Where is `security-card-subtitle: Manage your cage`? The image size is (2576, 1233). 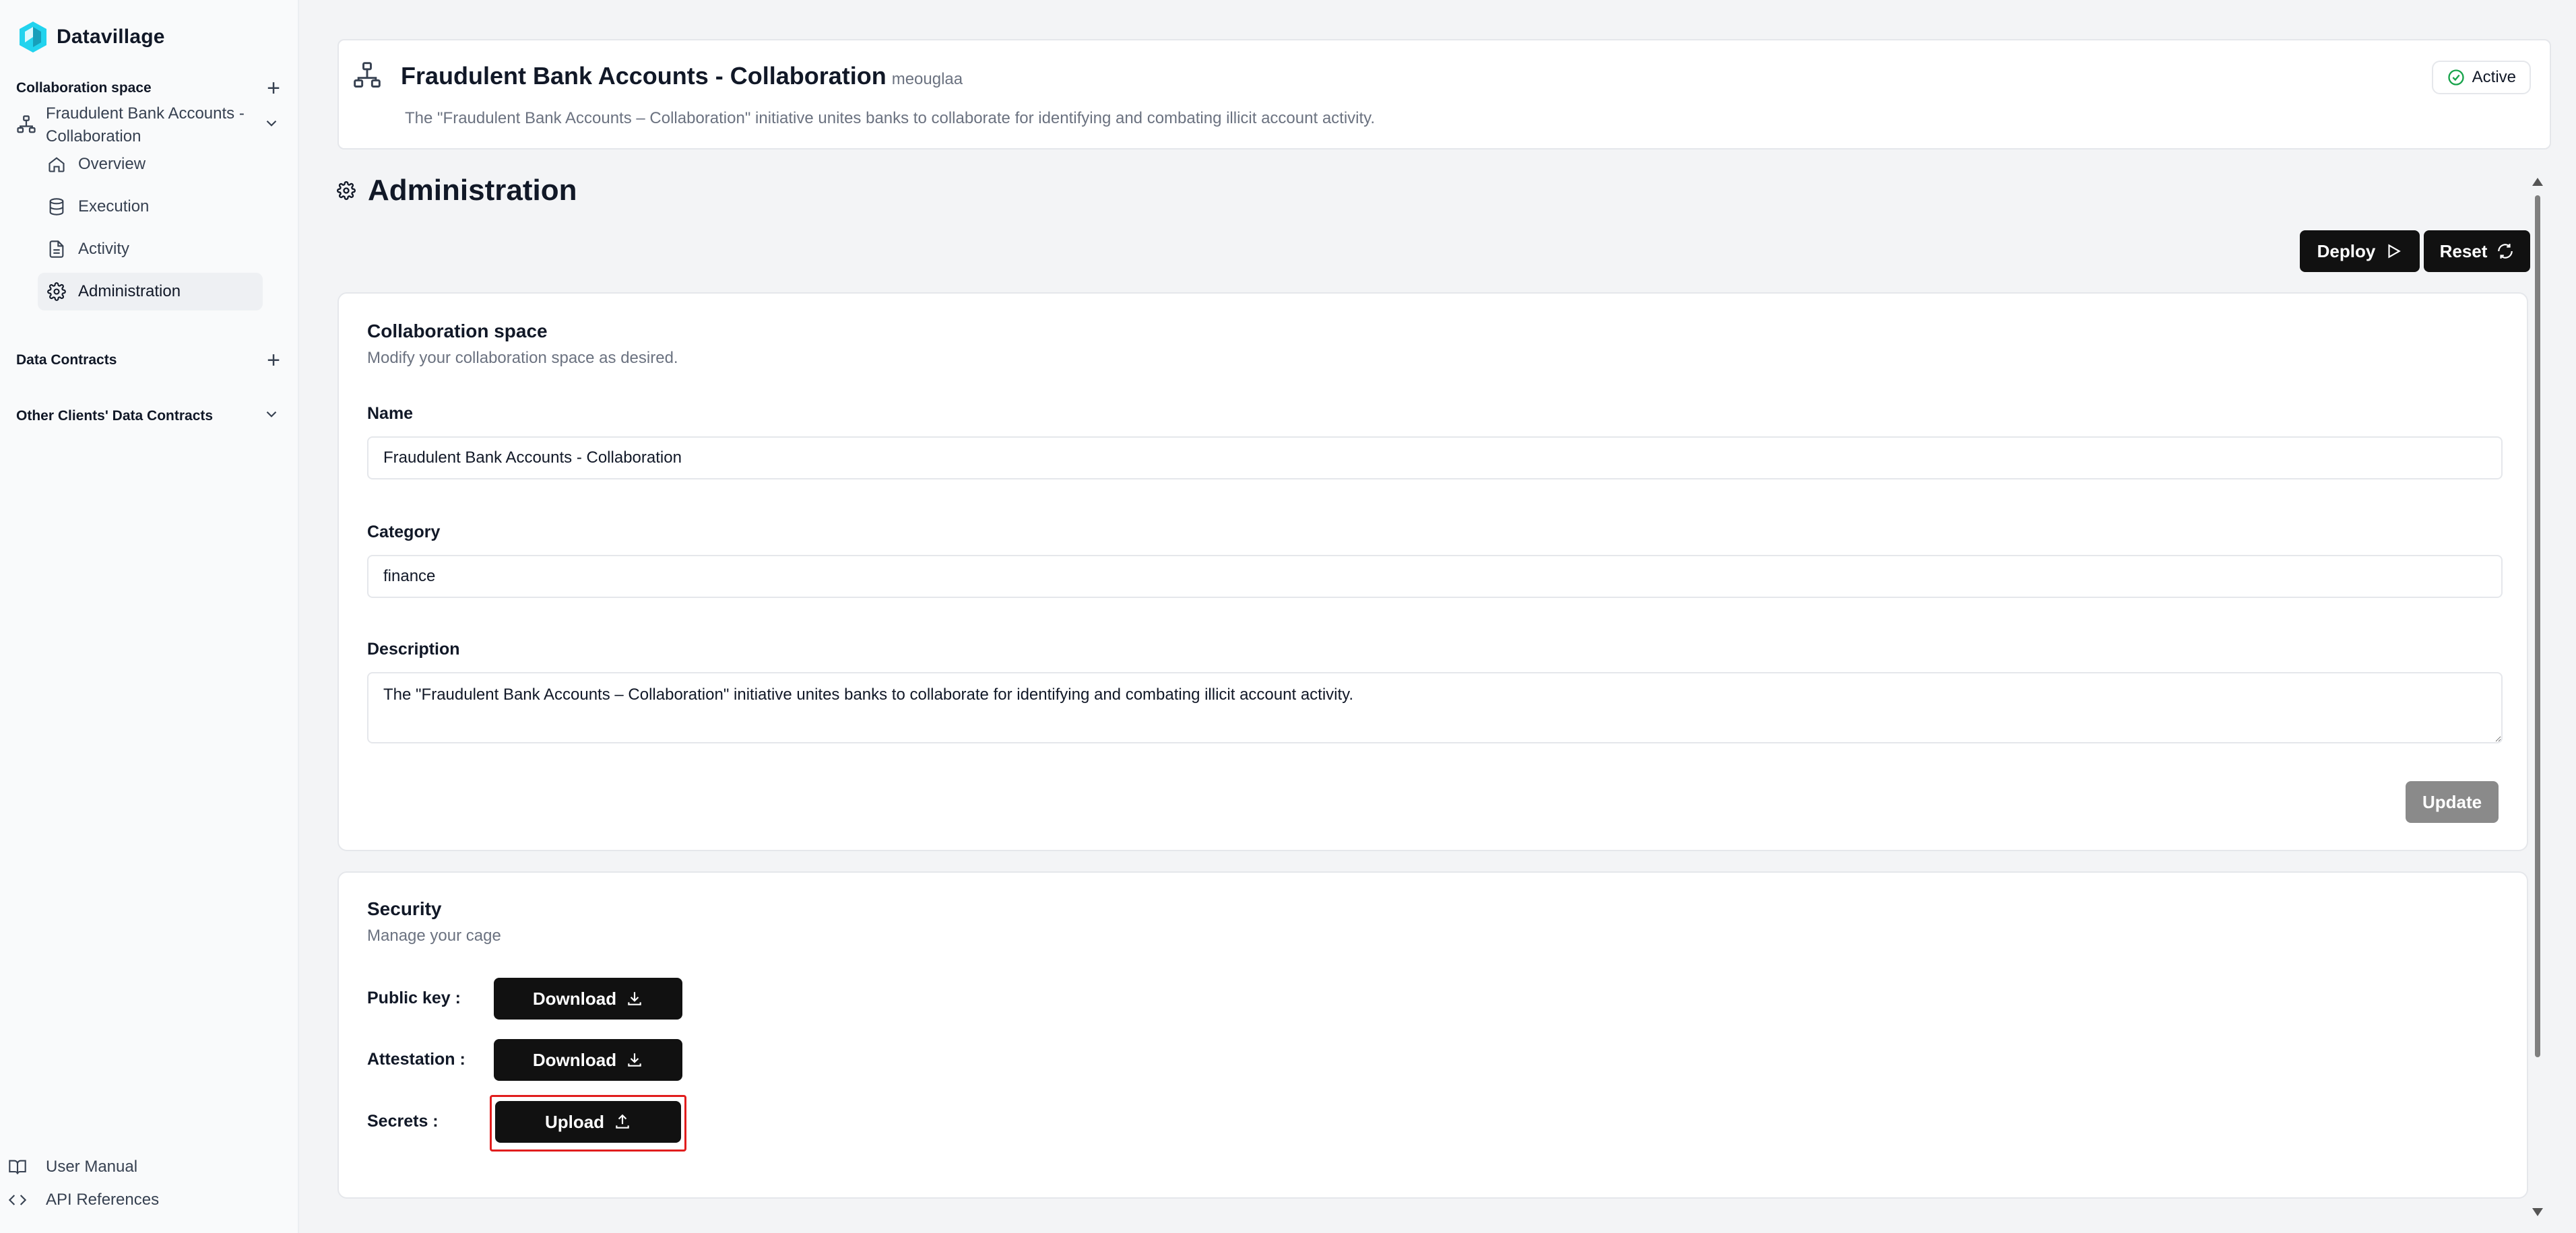
security-card-subtitle: Manage your cage is located at coordinates (434, 936).